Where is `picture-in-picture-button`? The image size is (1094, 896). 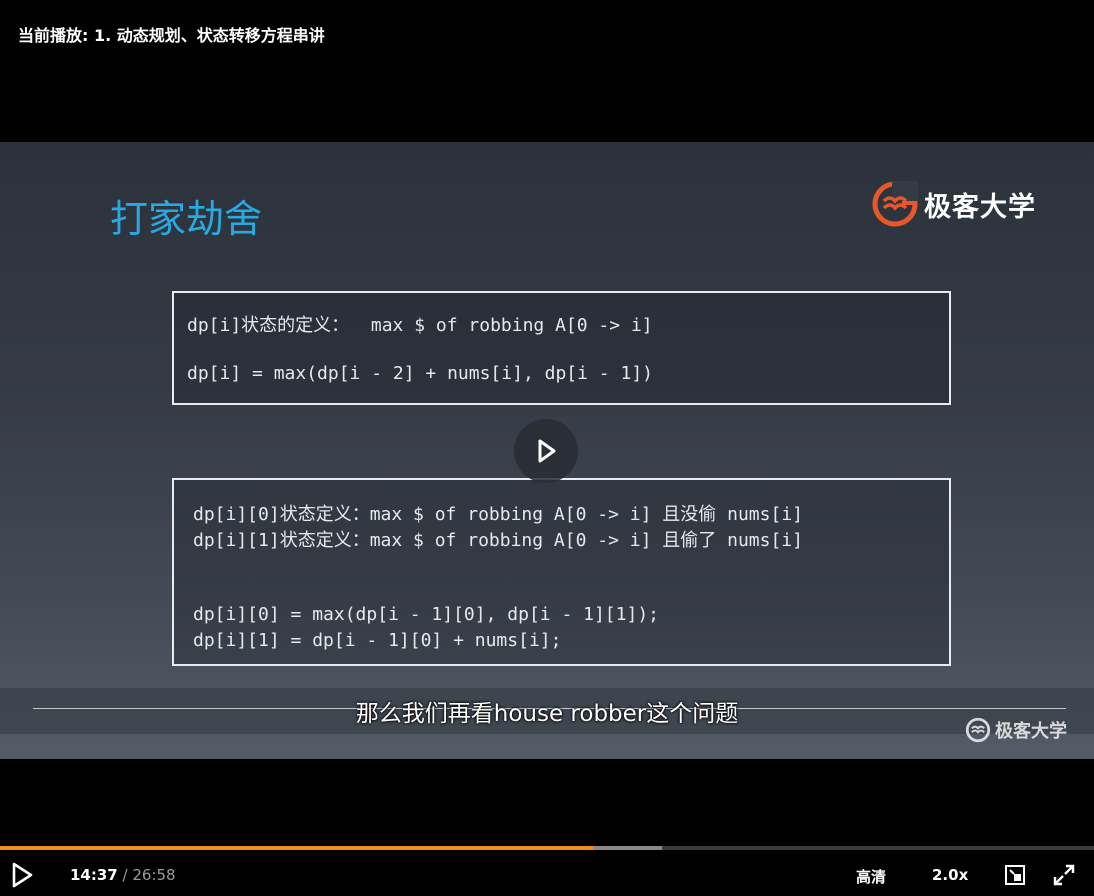 picture-in-picture-button is located at coordinates (1015, 875).